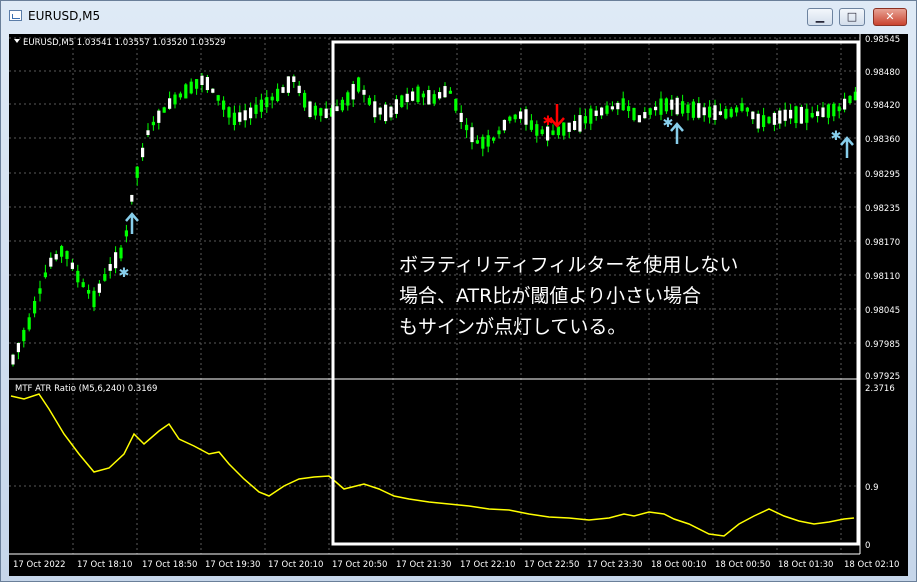 This screenshot has width=917, height=582. Describe the element at coordinates (550, 296) in the screenshot. I see `annotation-line-2: 場合、ATR比が閾値より小さい場合` at that location.